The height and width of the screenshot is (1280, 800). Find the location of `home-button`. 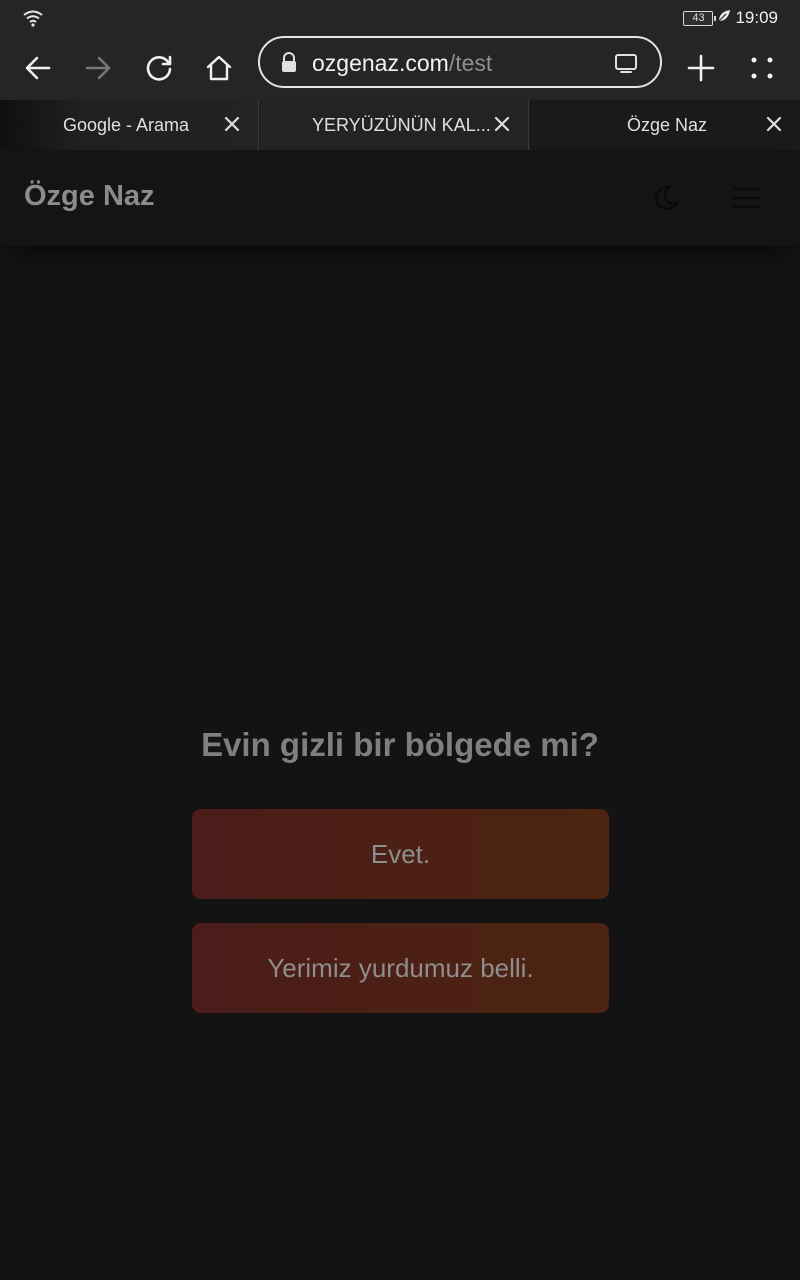

home-button is located at coordinates (219, 68).